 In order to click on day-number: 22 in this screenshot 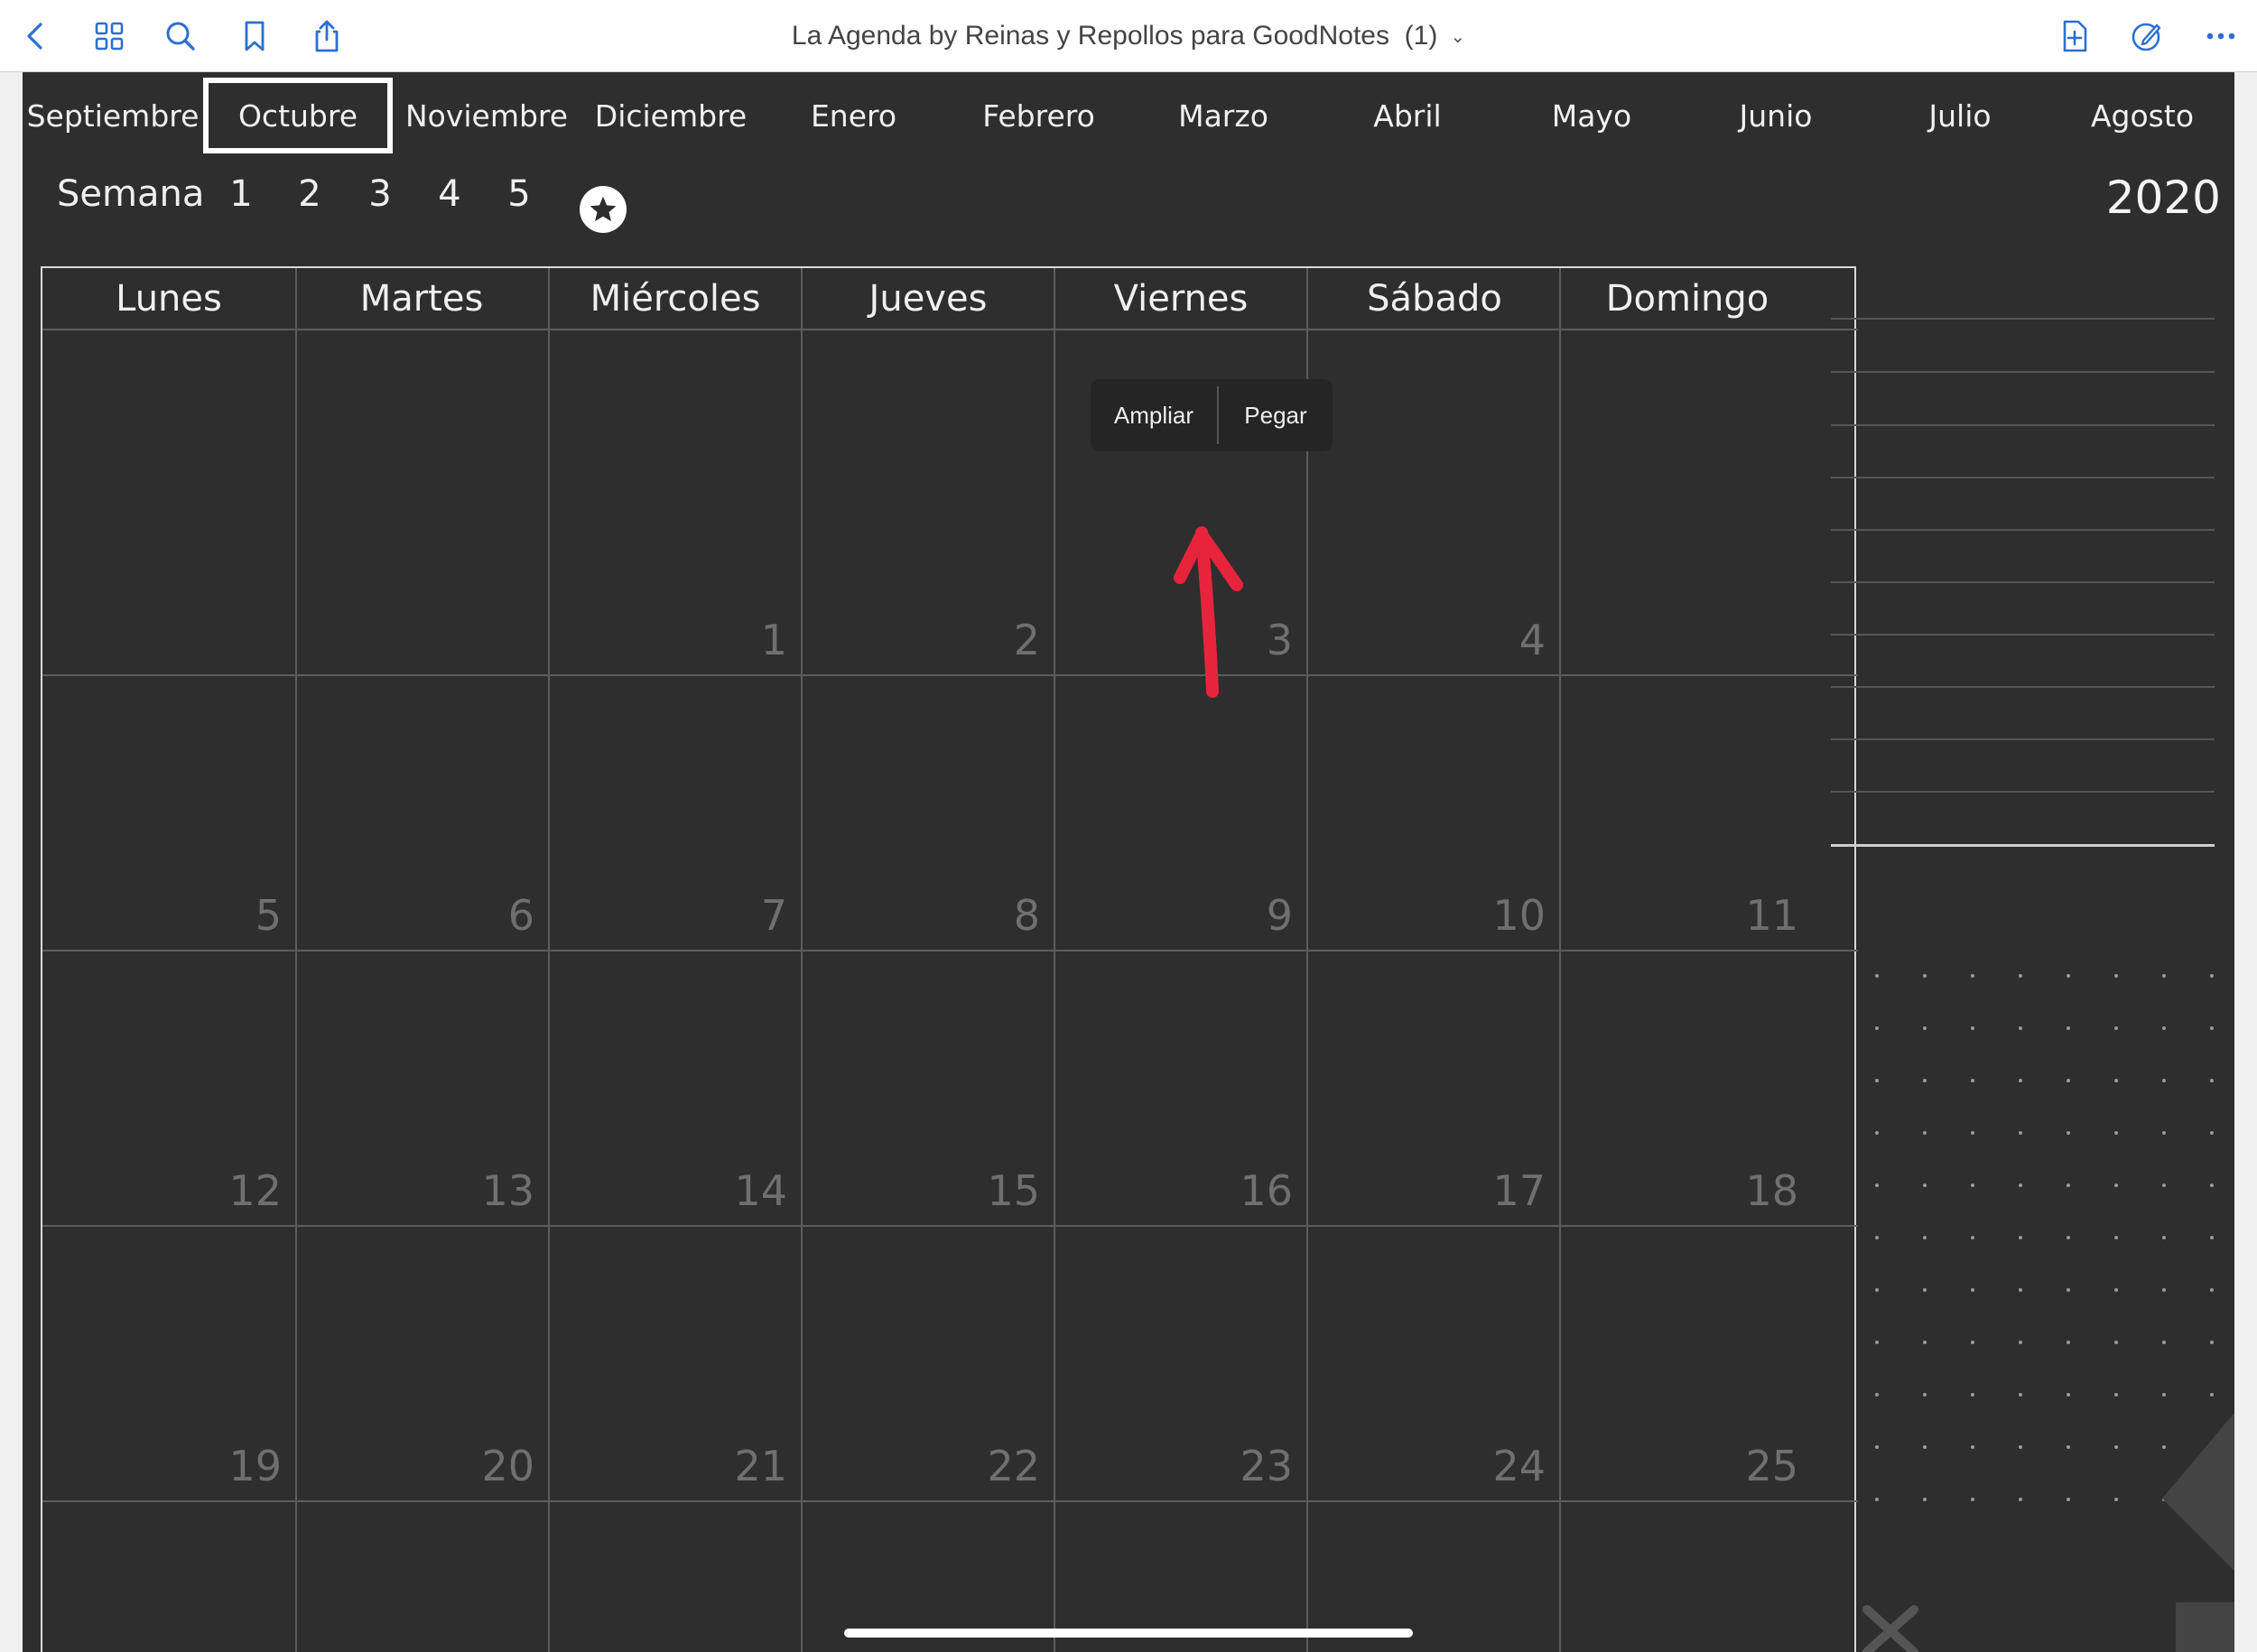, I will do `click(986, 1466)`.